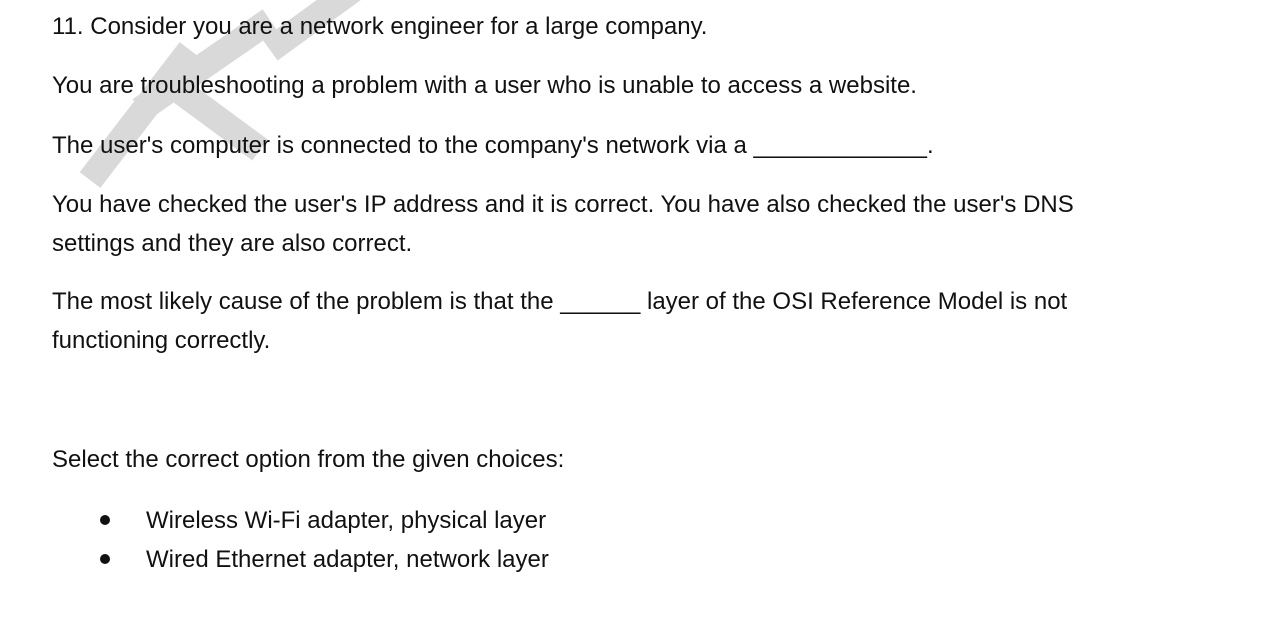  Describe the element at coordinates (346, 520) in the screenshot. I see `choice-label: Wireless Wi-Fi adapter, physical layer` at that location.